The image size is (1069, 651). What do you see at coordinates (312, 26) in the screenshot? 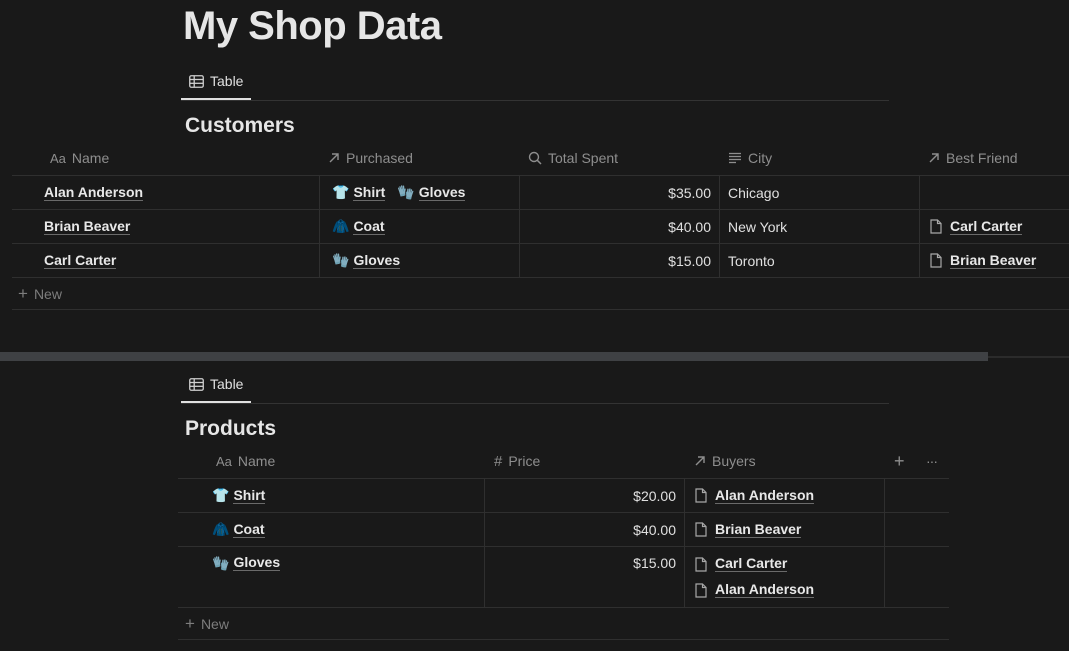
I see `page-title: My Shop Data` at bounding box center [312, 26].